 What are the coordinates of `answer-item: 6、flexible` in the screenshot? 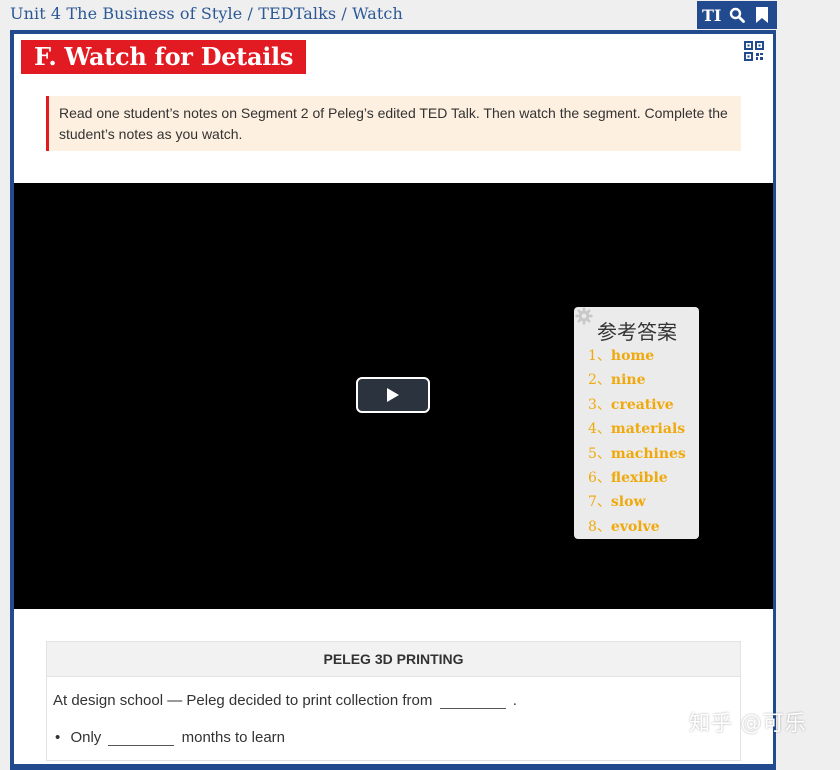 It's located at (628, 477).